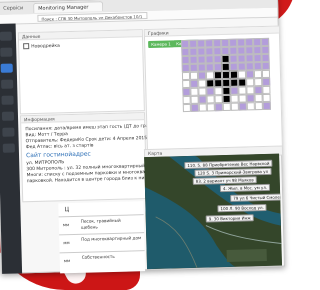 Image resolution: width=320 pixels, height=290 pixels. What do you see at coordinates (8, 132) in the screenshot?
I see `settings-icon` at bounding box center [8, 132].